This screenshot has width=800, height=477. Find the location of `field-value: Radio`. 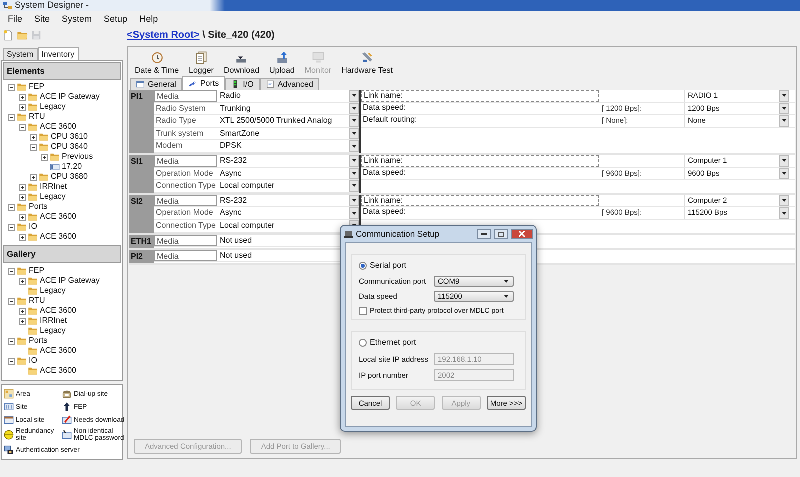

field-value: Radio is located at coordinates (283, 96).